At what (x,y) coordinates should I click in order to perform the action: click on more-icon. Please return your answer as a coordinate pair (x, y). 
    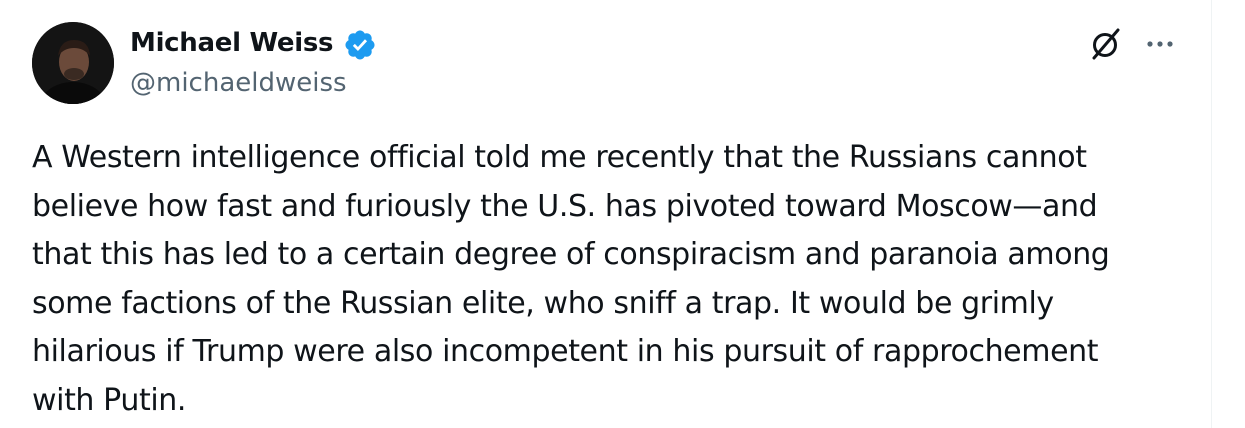
    Looking at the image, I should click on (1160, 44).